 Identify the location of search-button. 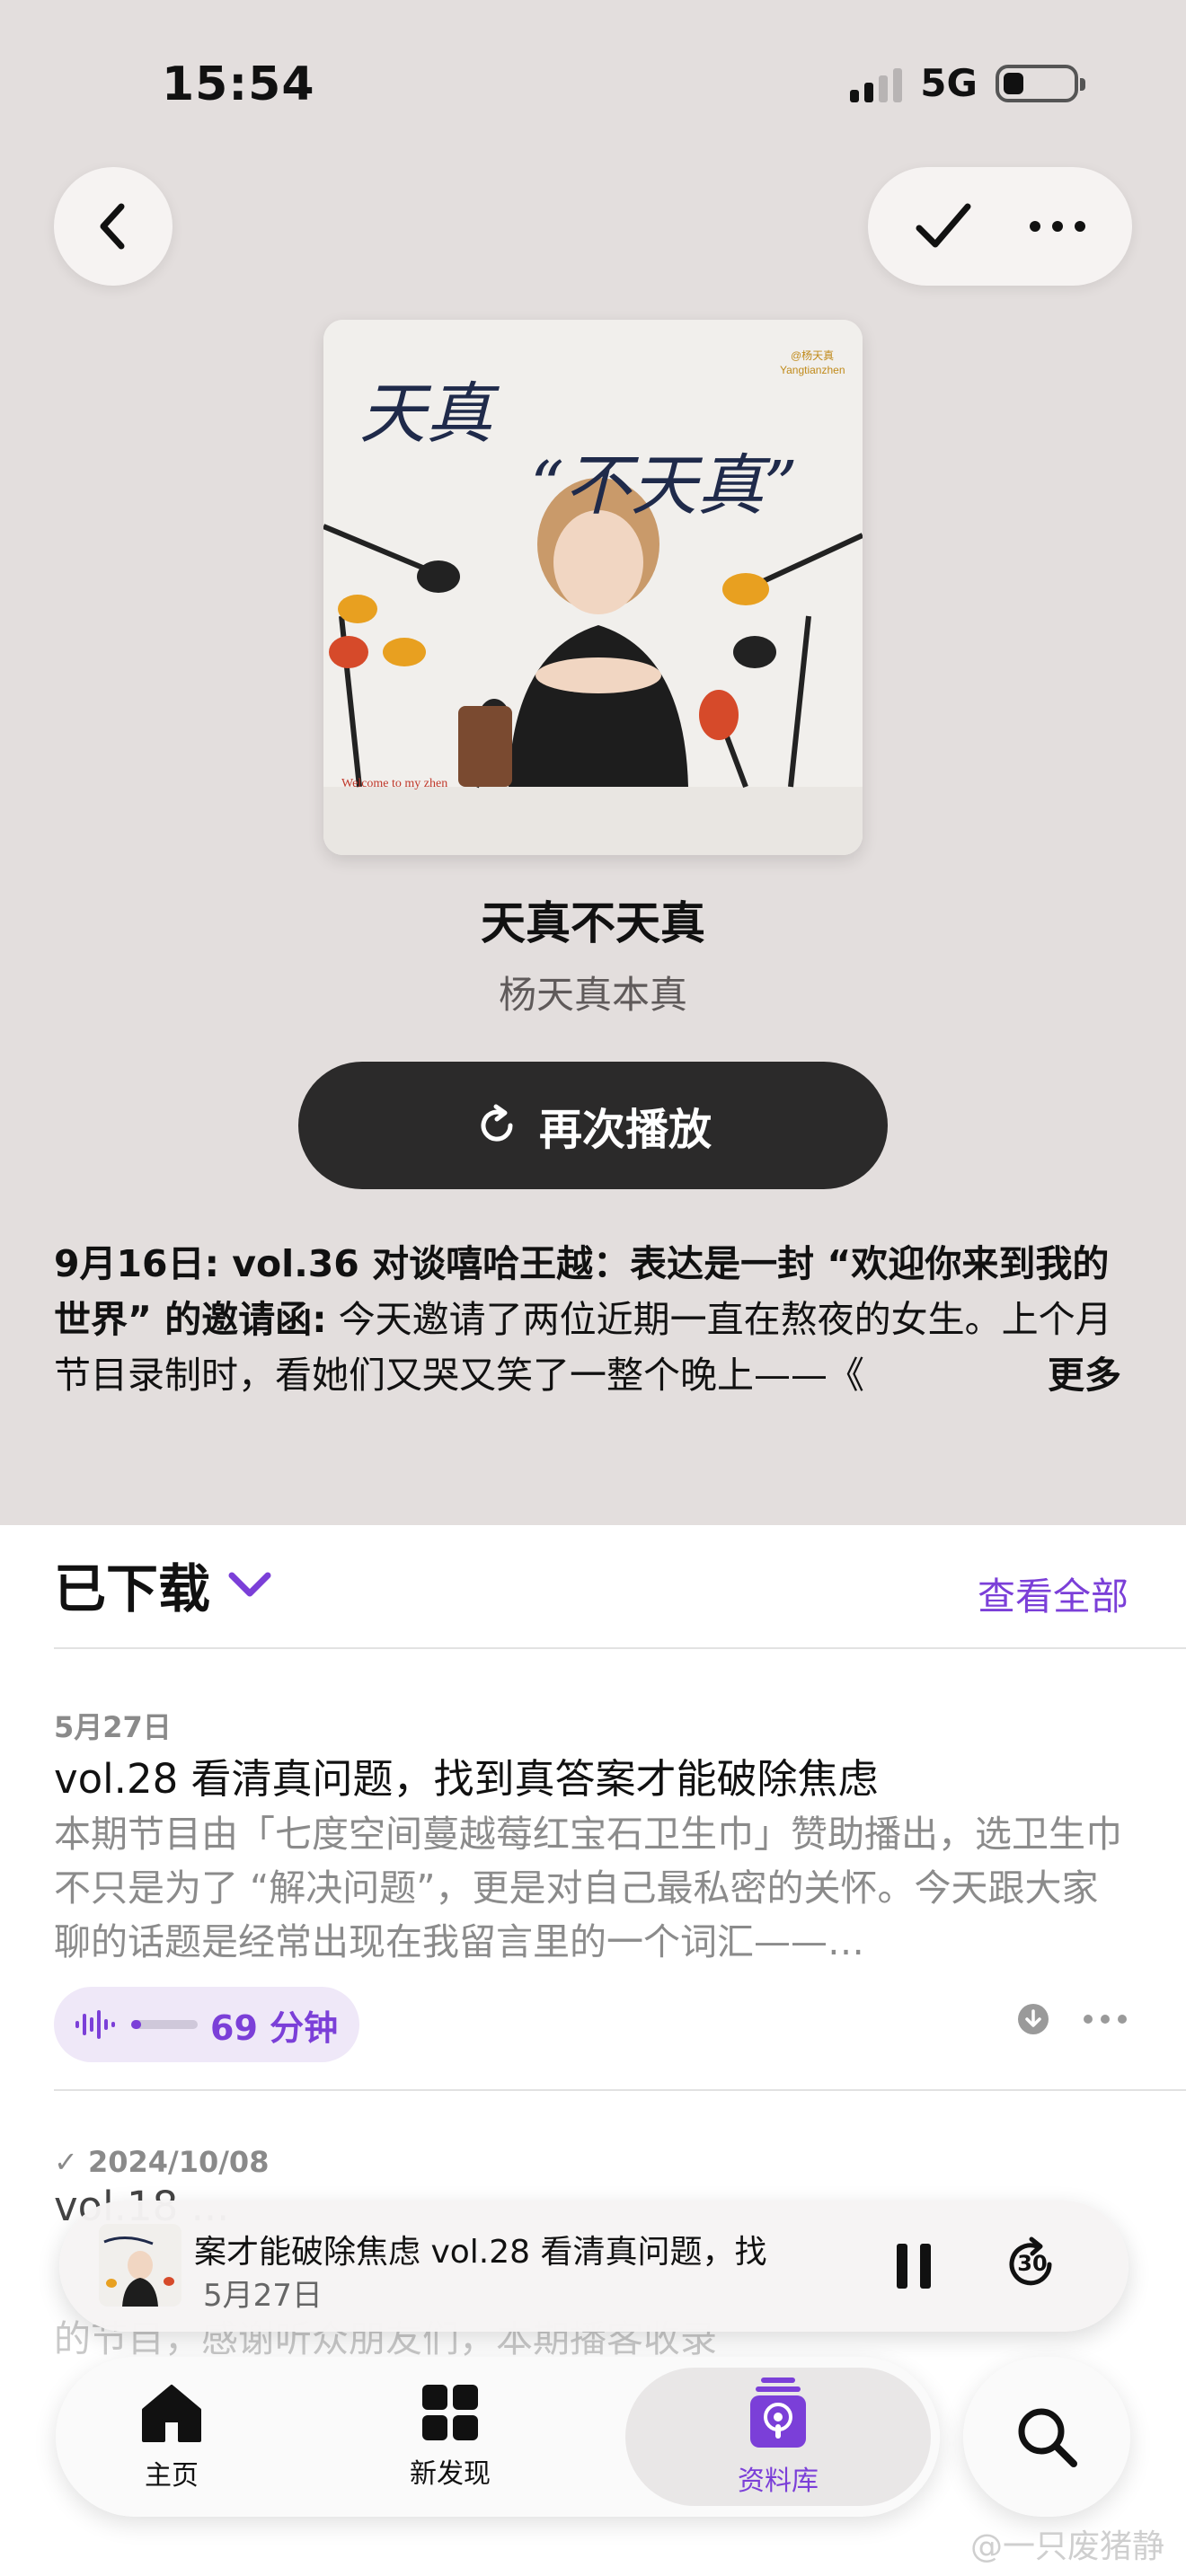
(1046, 2437).